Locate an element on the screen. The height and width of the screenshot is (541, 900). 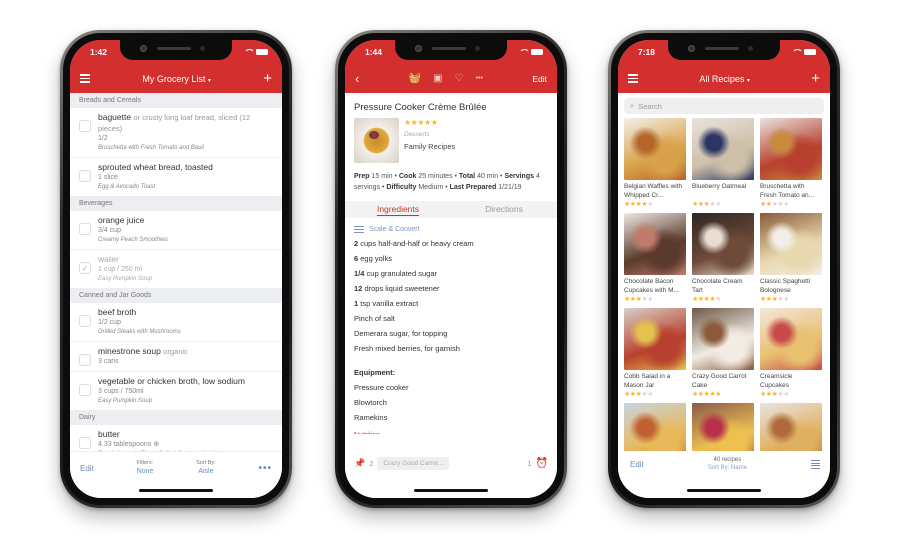
filters-button: Filters: None is located at coordinates (145, 468).